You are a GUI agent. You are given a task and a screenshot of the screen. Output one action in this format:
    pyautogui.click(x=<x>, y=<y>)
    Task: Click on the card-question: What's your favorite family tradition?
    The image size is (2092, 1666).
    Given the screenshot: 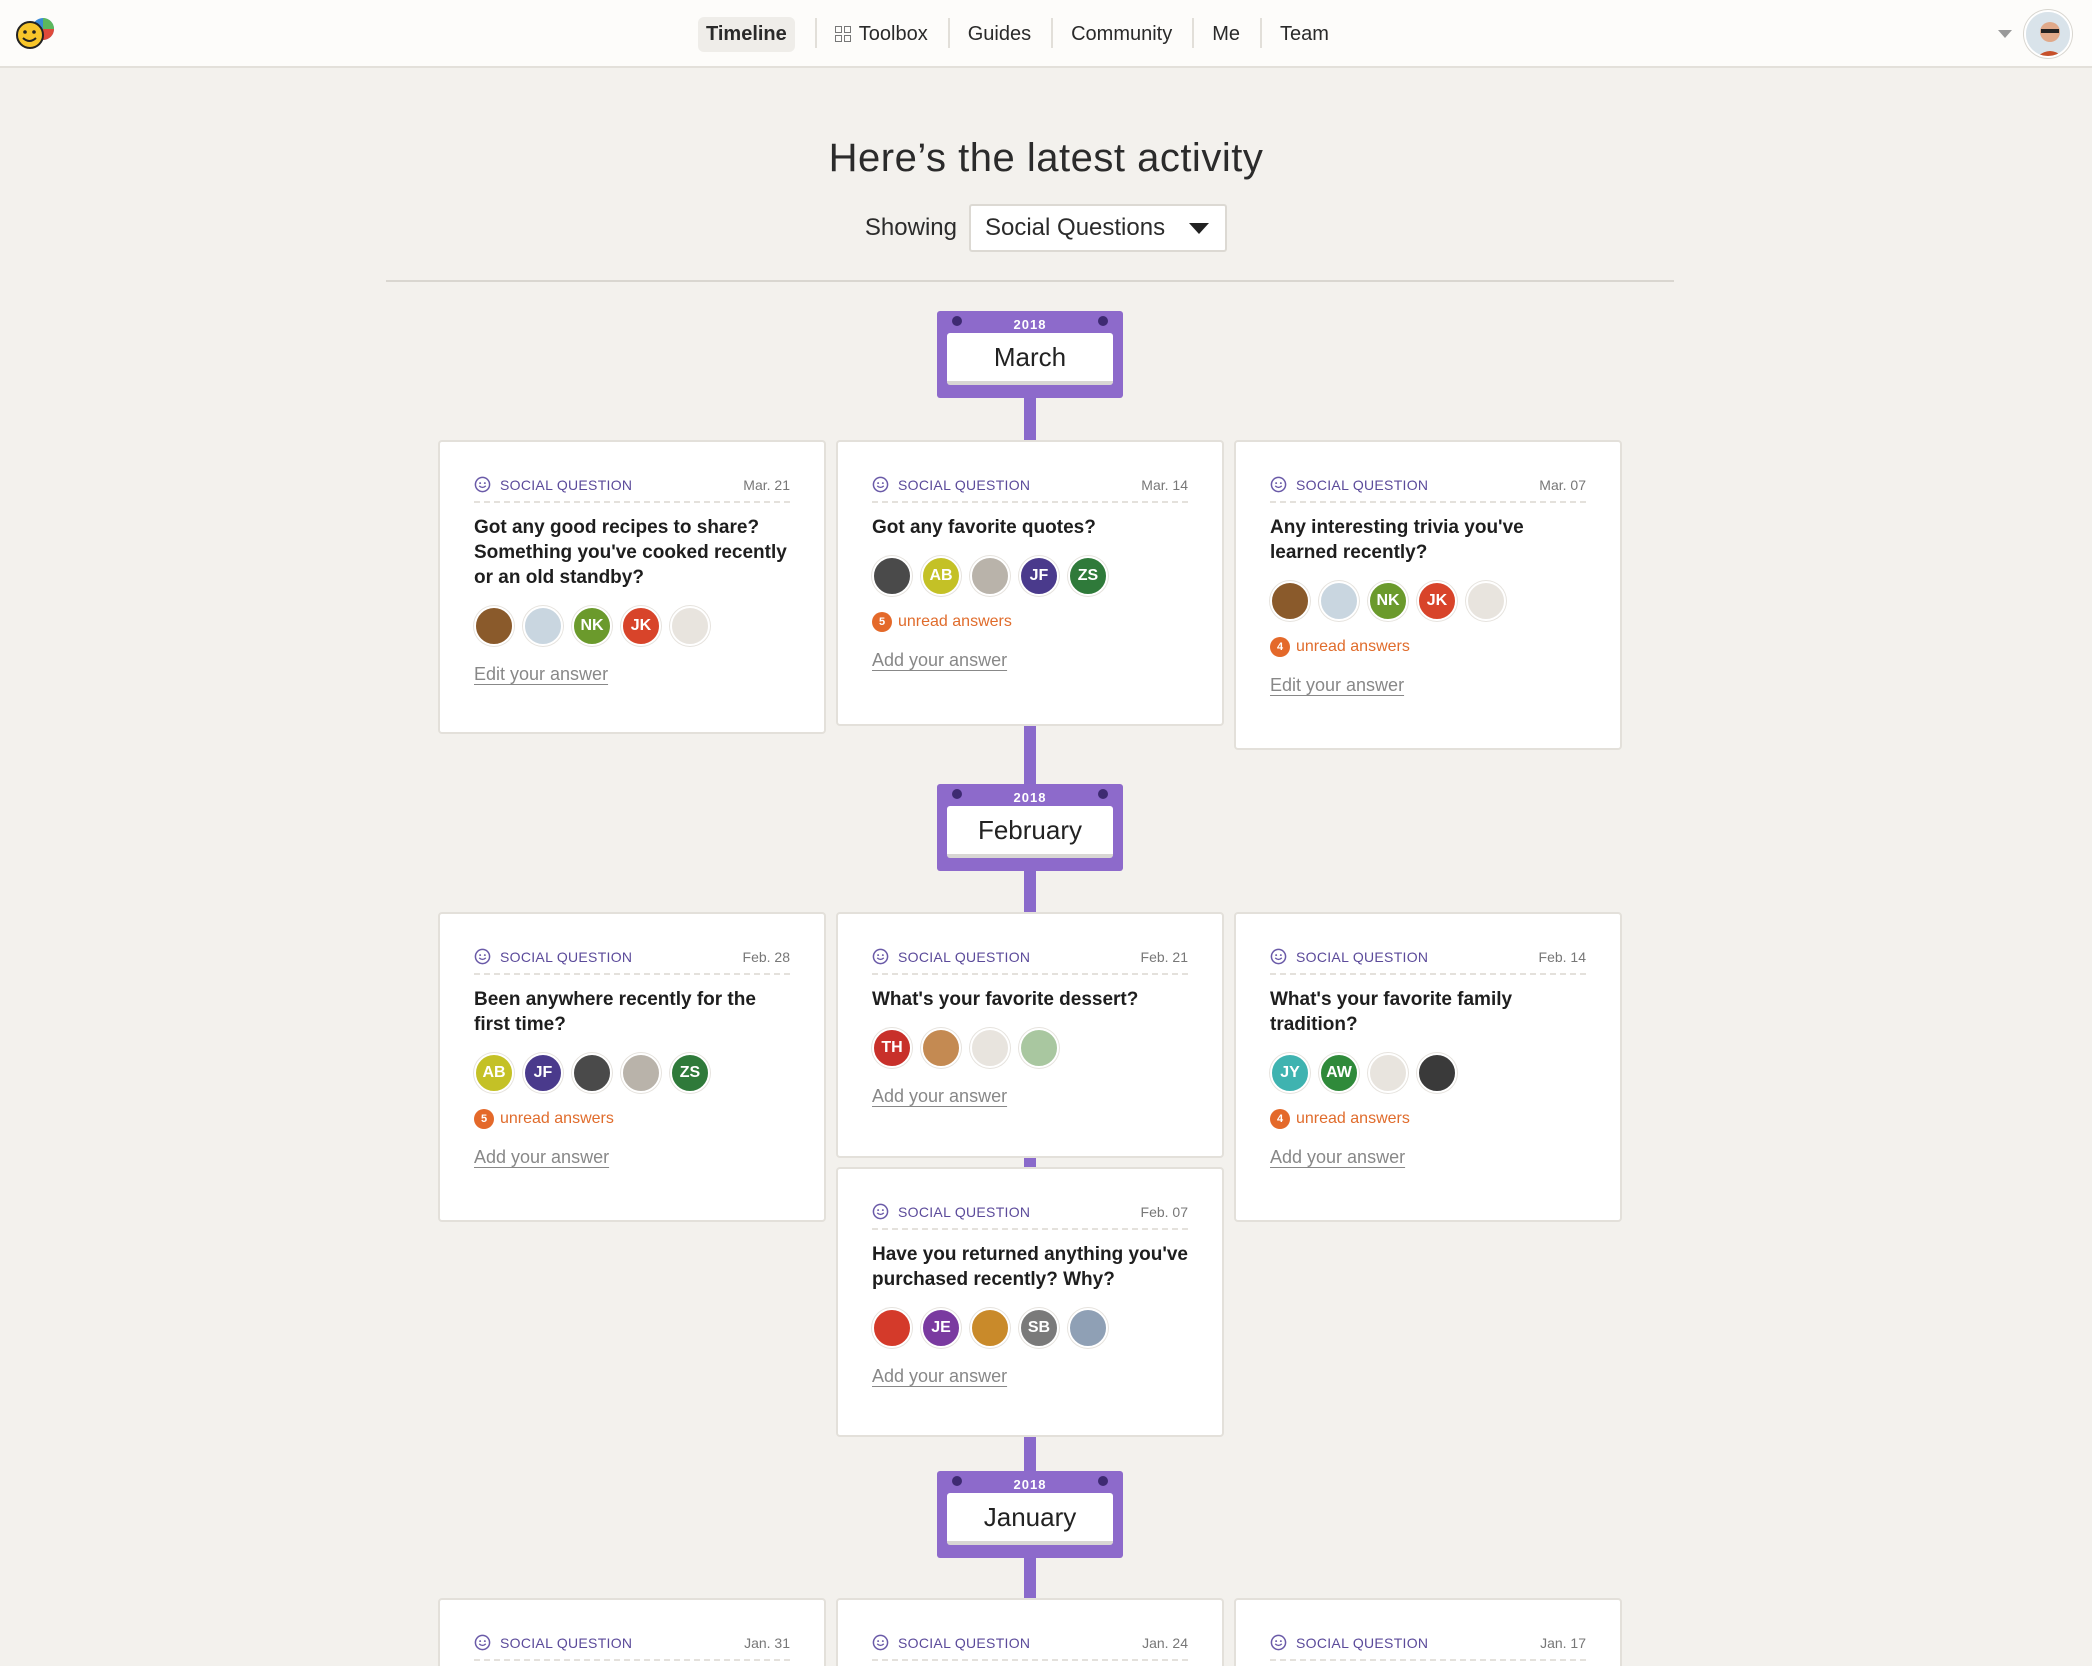 What is the action you would take?
    pyautogui.click(x=1428, y=1012)
    